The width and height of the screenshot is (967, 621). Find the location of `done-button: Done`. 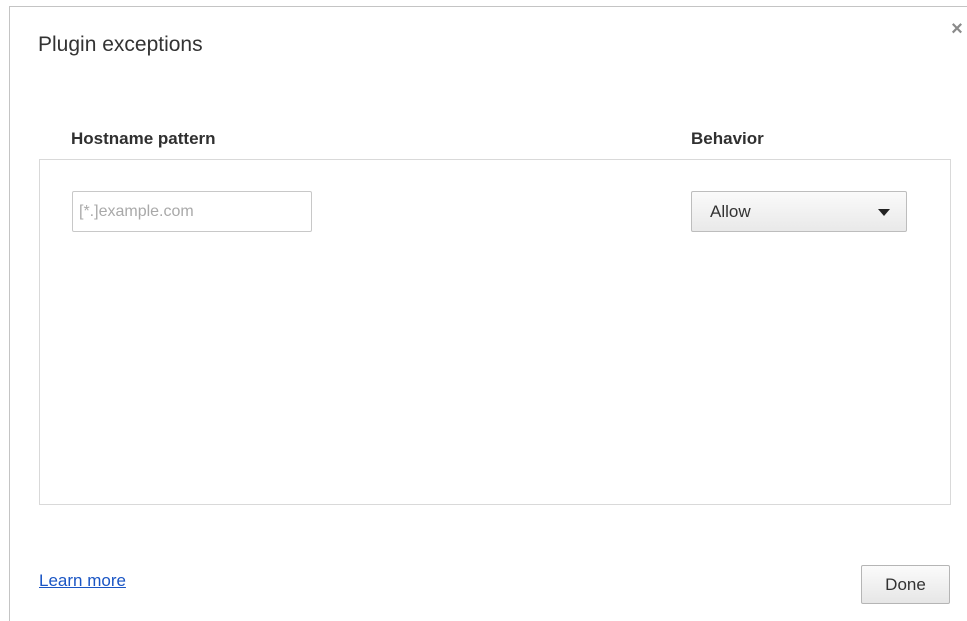

done-button: Done is located at coordinates (905, 584).